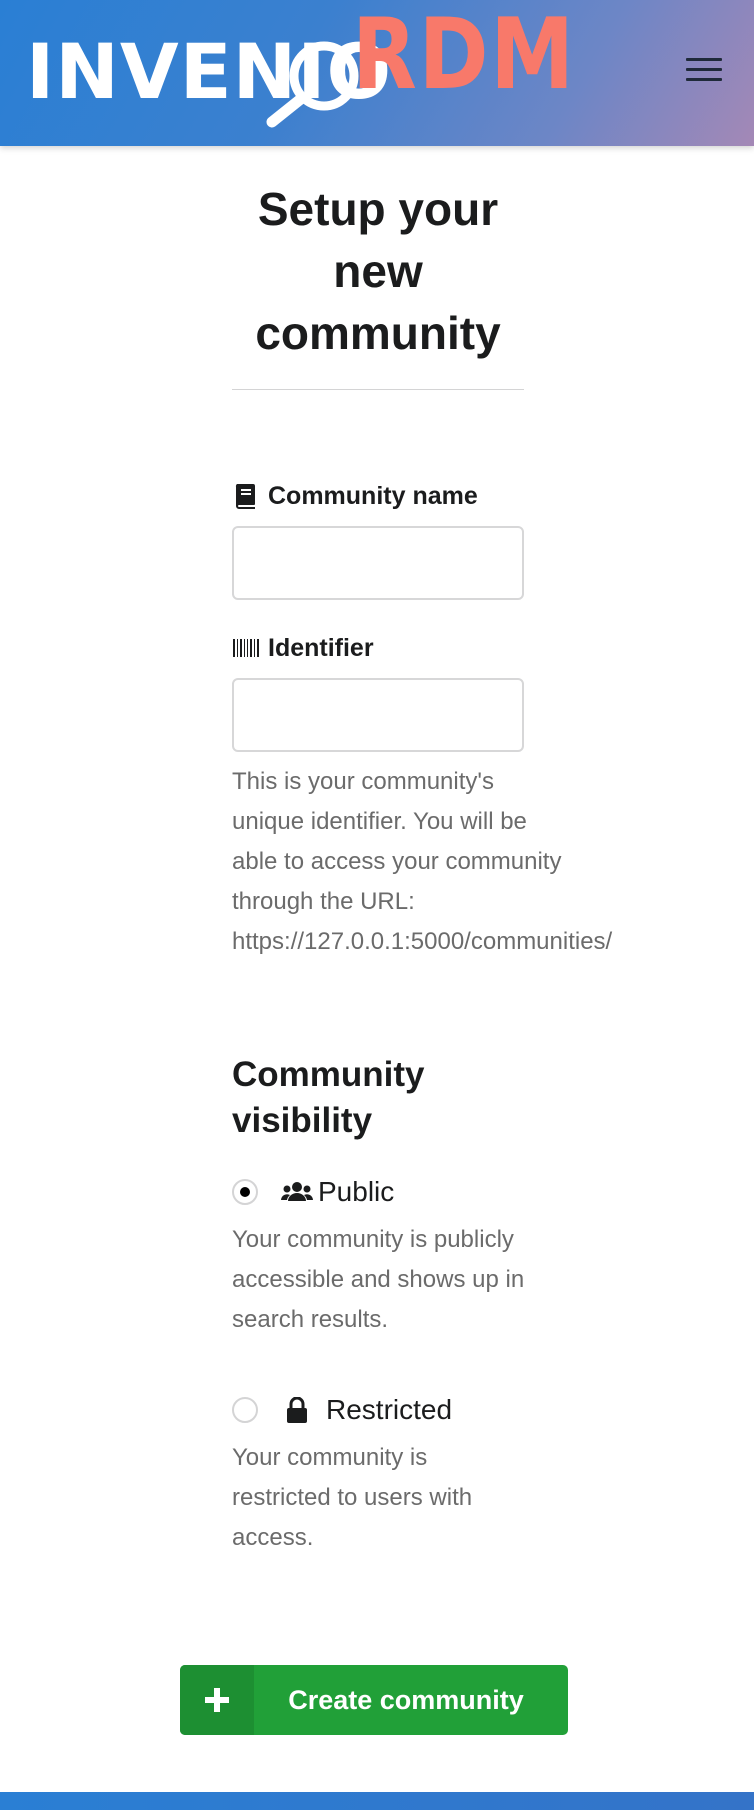 Image resolution: width=754 pixels, height=1810 pixels. What do you see at coordinates (245, 1192) in the screenshot?
I see `public-radio` at bounding box center [245, 1192].